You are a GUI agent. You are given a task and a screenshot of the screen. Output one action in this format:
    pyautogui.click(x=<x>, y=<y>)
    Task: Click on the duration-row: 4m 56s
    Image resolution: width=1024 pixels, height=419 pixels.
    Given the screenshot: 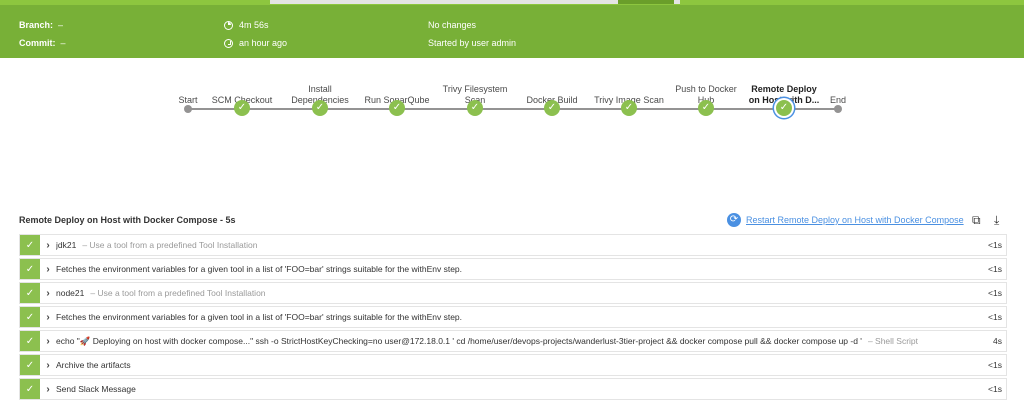 What is the action you would take?
    pyautogui.click(x=246, y=25)
    